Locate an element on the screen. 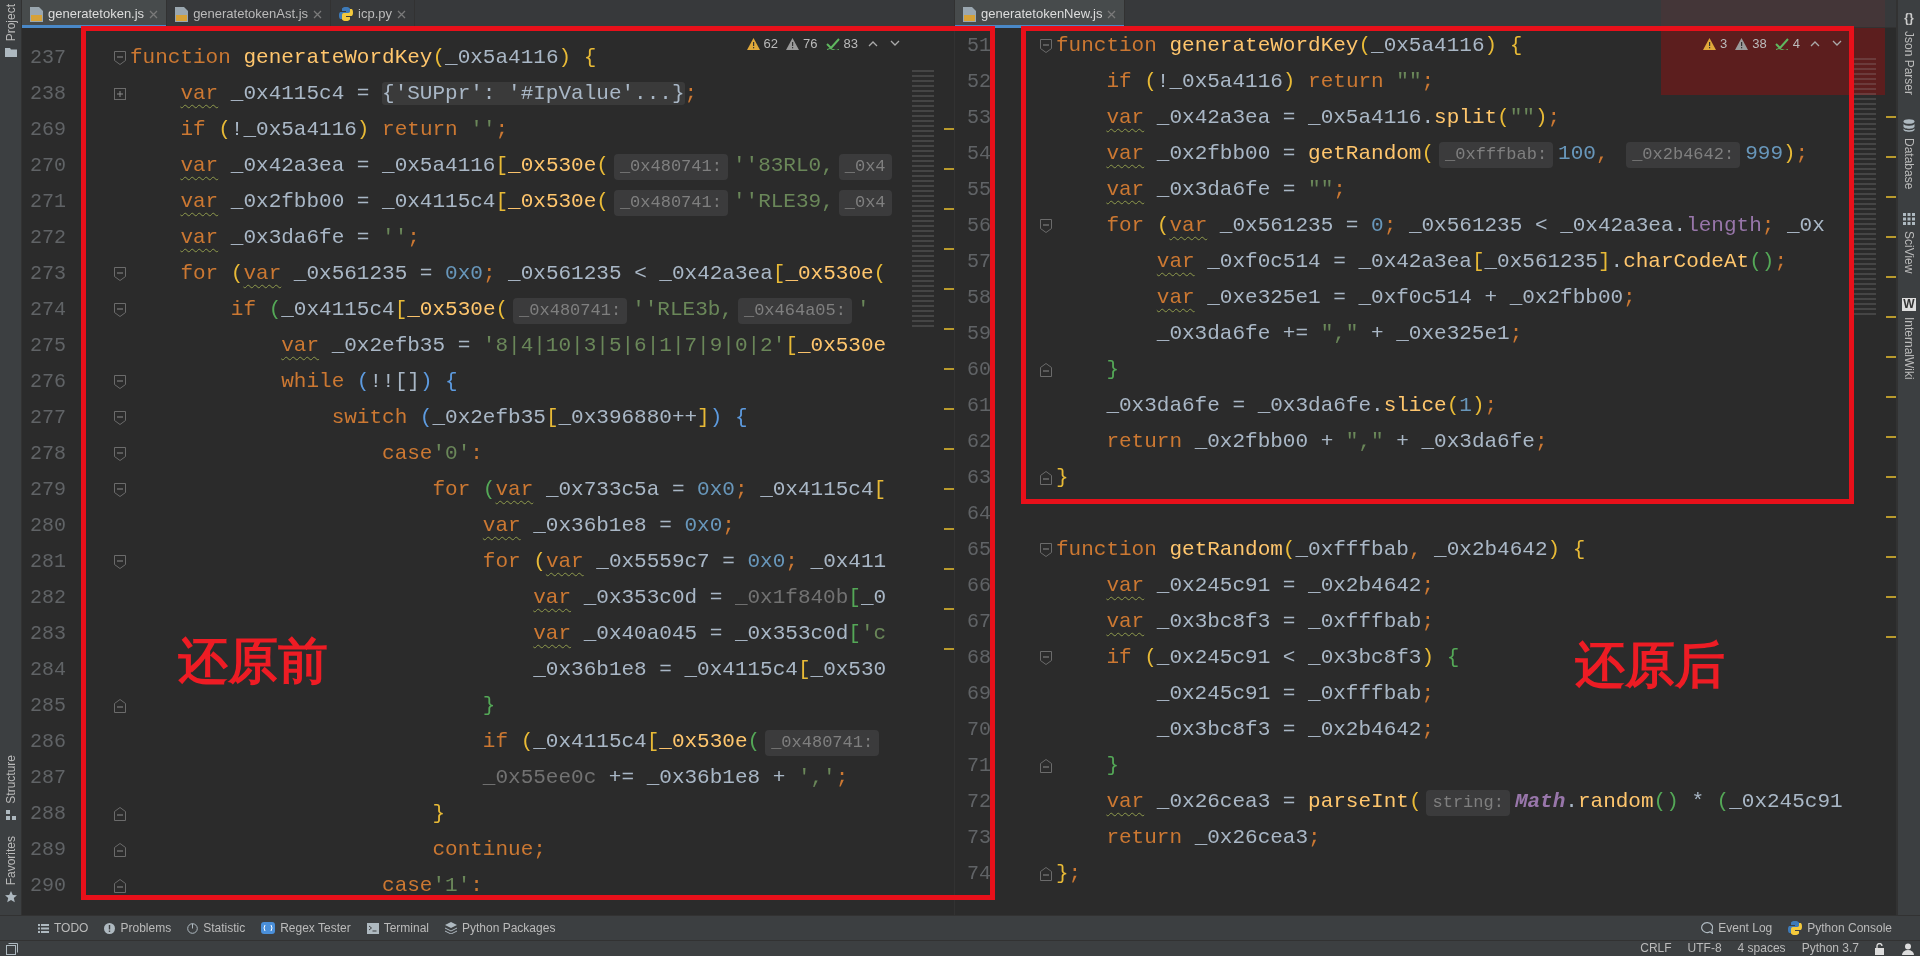  line-number: 55 is located at coordinates (978, 190).